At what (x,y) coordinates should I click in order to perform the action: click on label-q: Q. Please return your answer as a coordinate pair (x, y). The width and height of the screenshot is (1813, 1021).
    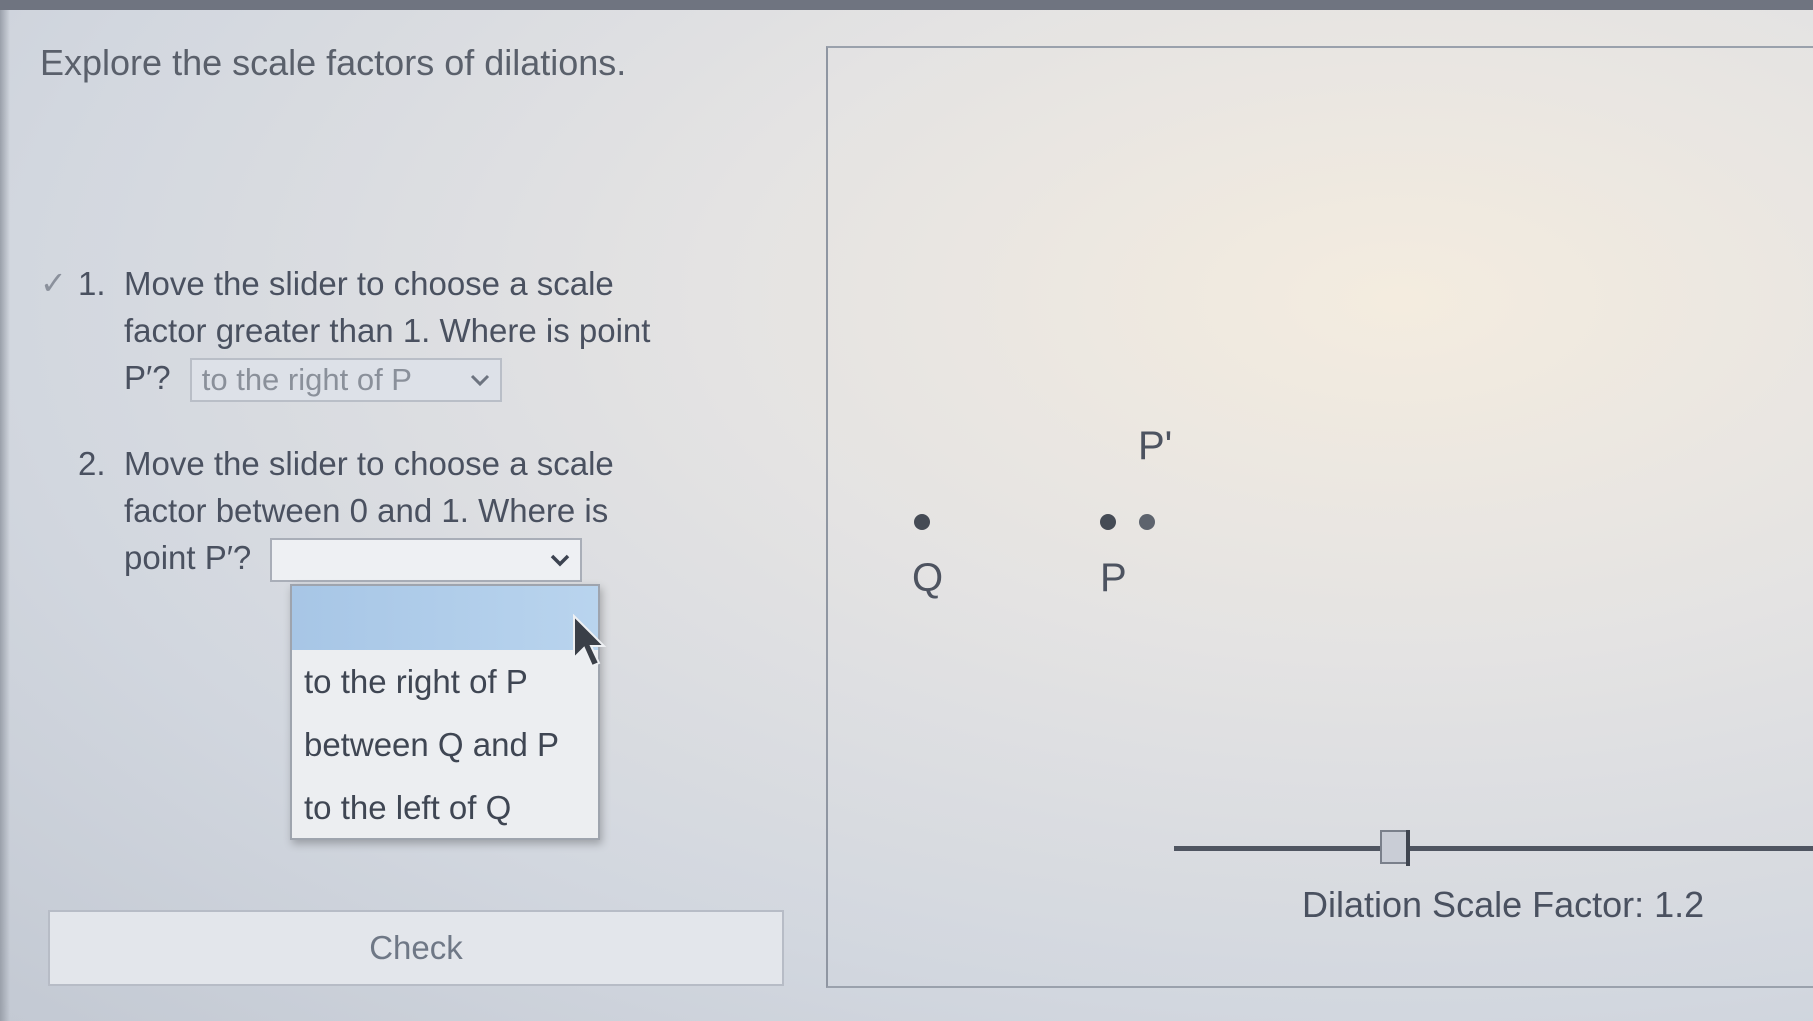
    Looking at the image, I should click on (928, 578).